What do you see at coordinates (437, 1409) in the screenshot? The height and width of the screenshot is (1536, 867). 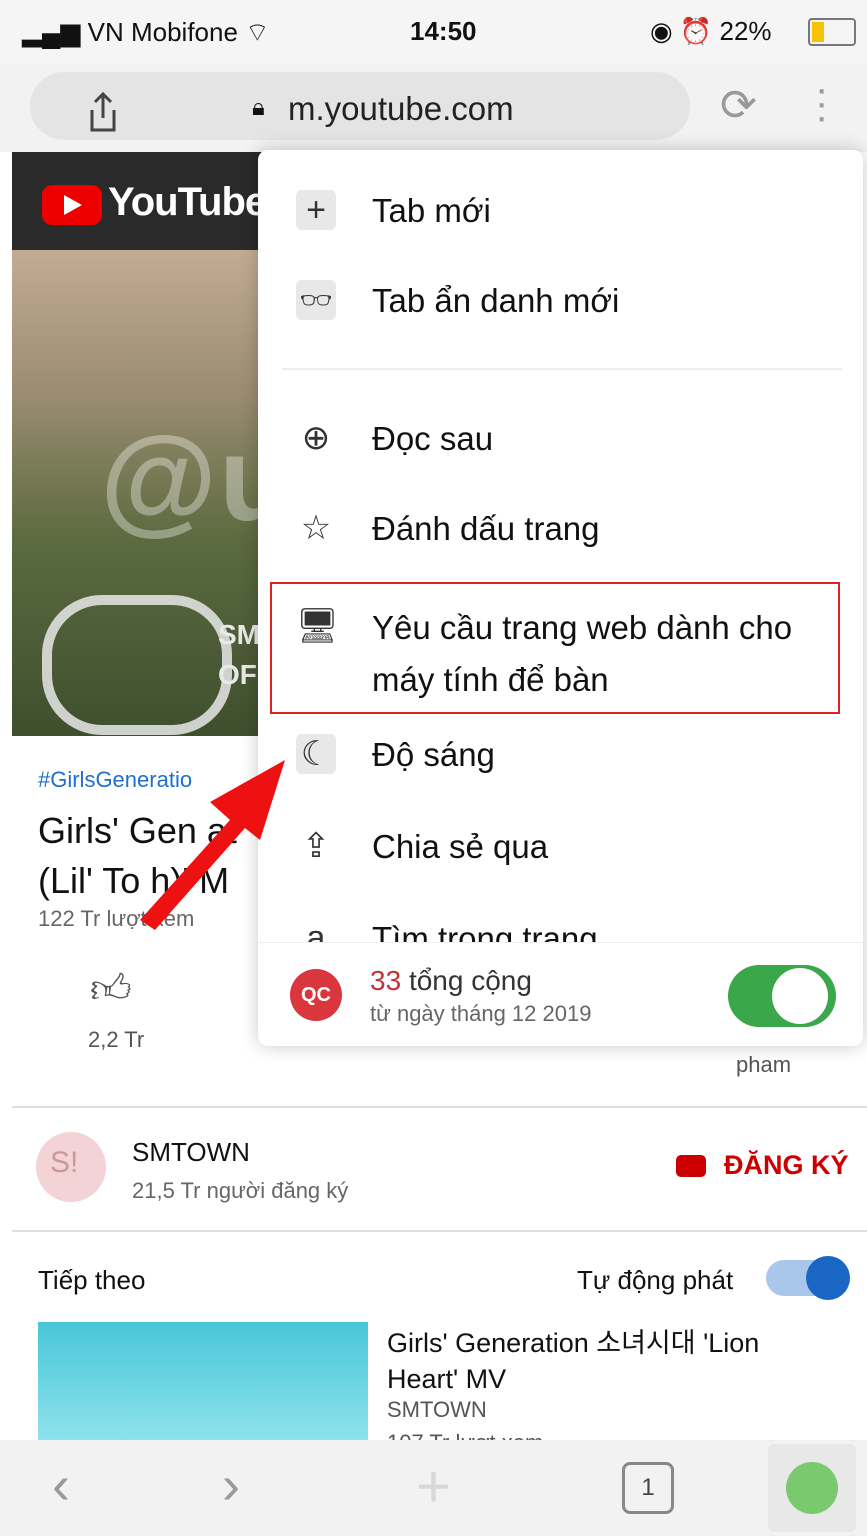 I see `next-video-channel: SMTOWN` at bounding box center [437, 1409].